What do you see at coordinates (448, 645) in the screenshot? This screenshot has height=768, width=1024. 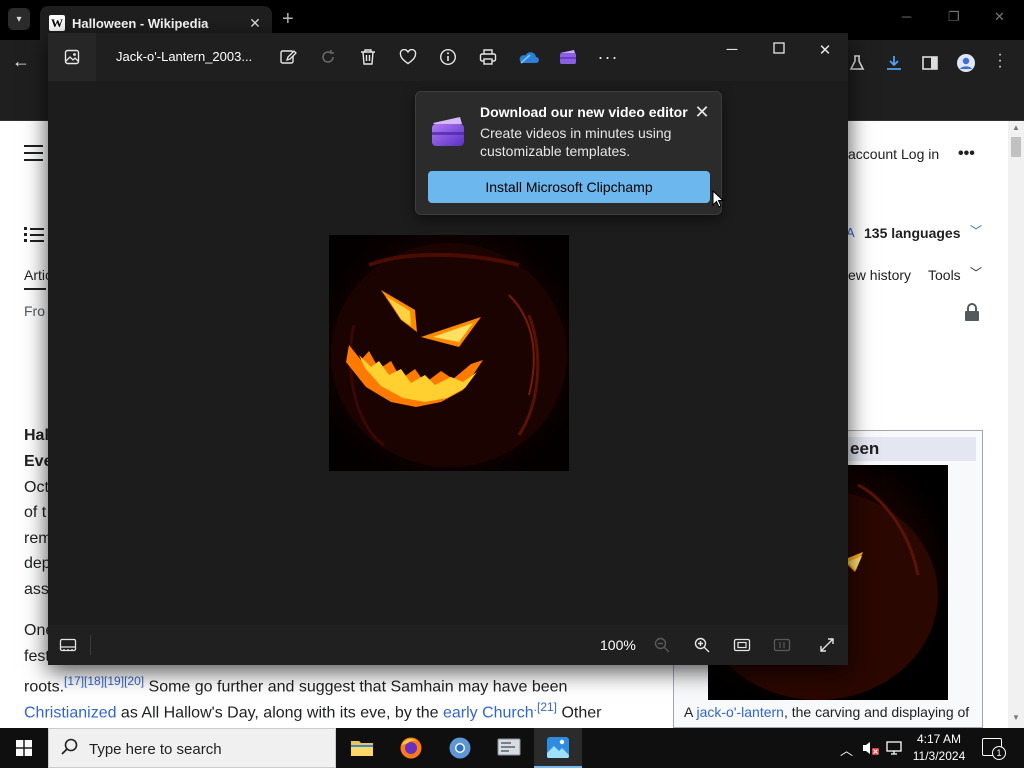 I see `viewer-bottom-bar: 100%` at bounding box center [448, 645].